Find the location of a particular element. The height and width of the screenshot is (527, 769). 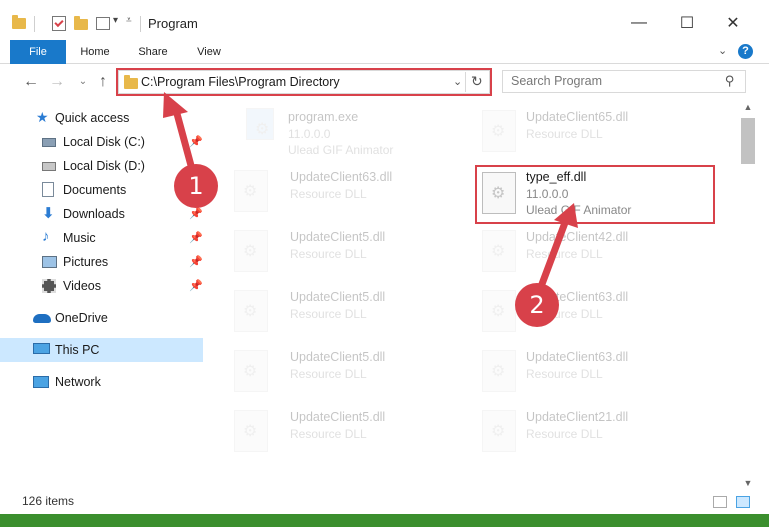

step-badge-2: 2 is located at coordinates (537, 305).